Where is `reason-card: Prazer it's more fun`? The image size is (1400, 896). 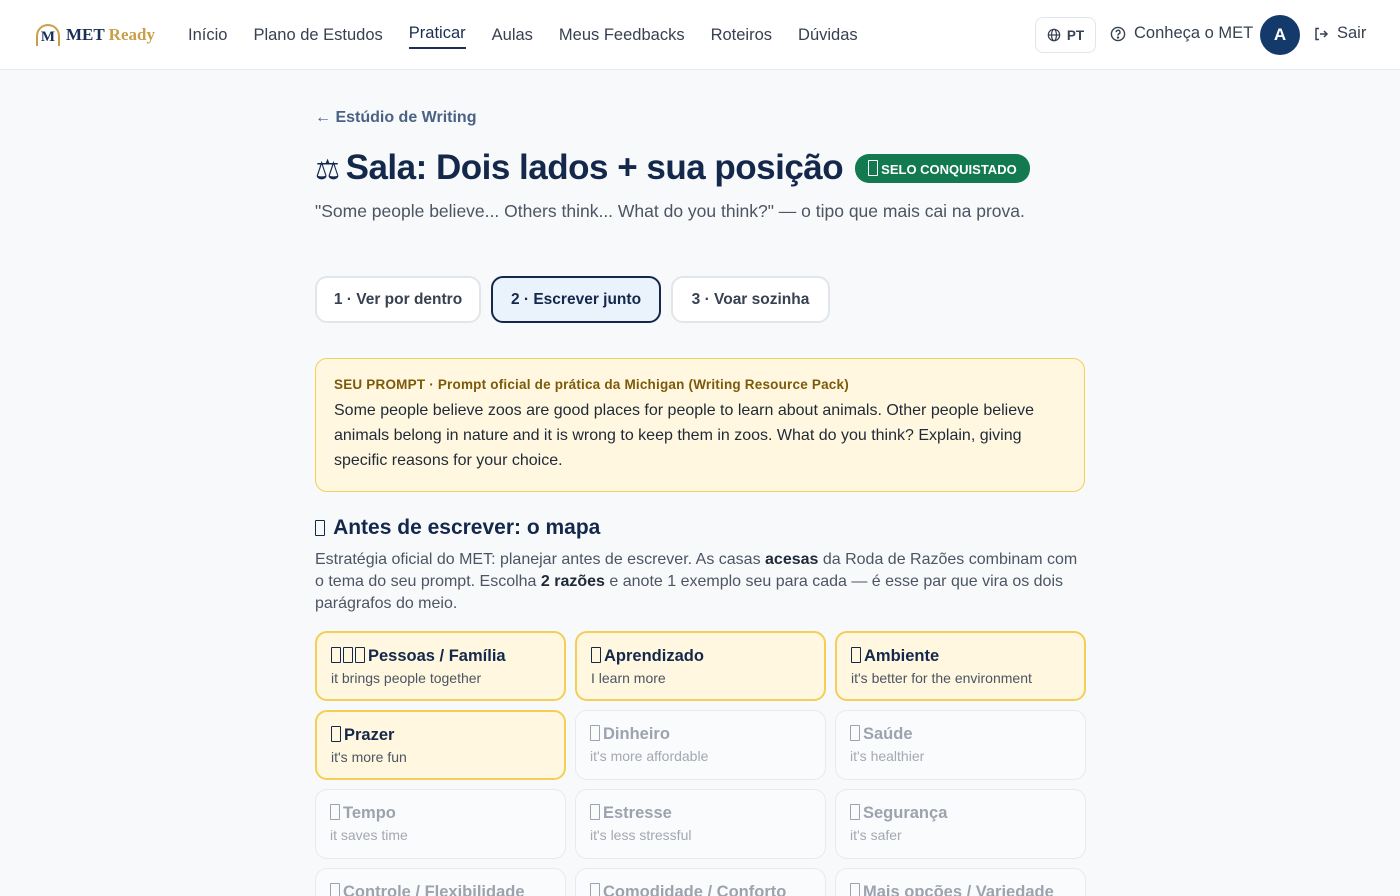 reason-card: Prazer it's more fun is located at coordinates (440, 745).